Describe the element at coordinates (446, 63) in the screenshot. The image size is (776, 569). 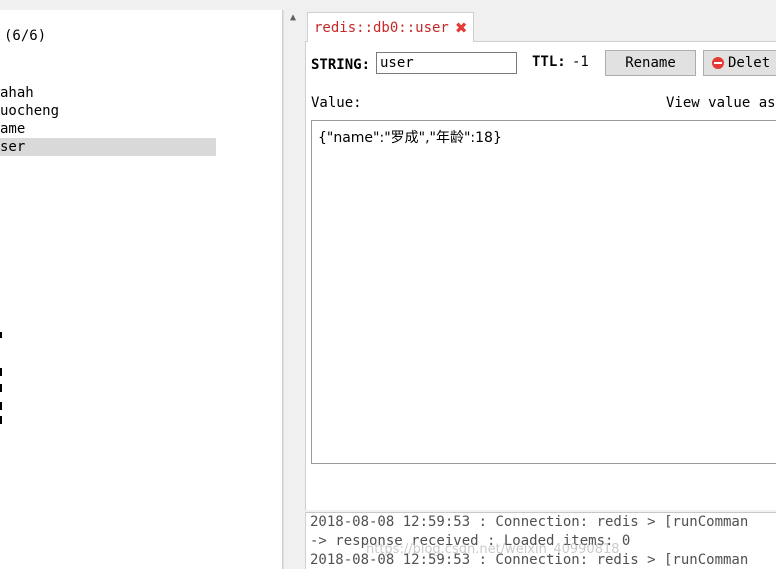
I see `key-name-input: user` at that location.